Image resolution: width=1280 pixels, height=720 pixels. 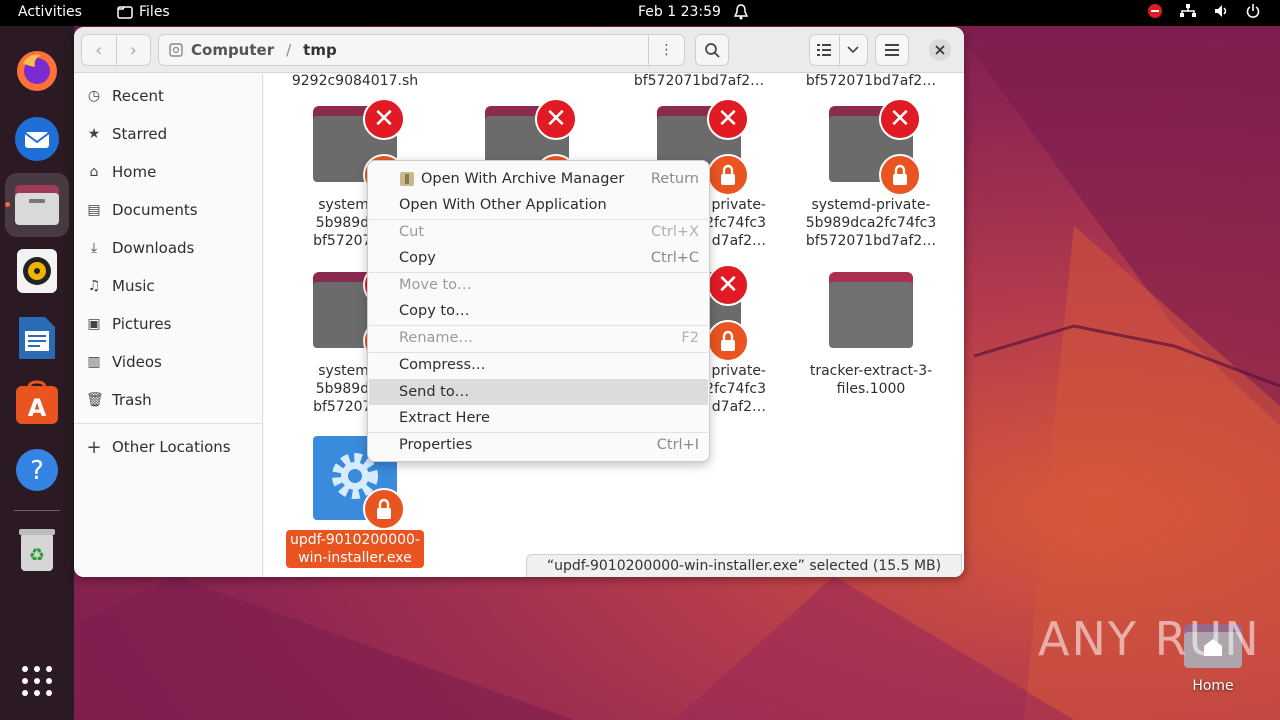 I want to click on picture-icon: ▣, so click(x=94, y=324).